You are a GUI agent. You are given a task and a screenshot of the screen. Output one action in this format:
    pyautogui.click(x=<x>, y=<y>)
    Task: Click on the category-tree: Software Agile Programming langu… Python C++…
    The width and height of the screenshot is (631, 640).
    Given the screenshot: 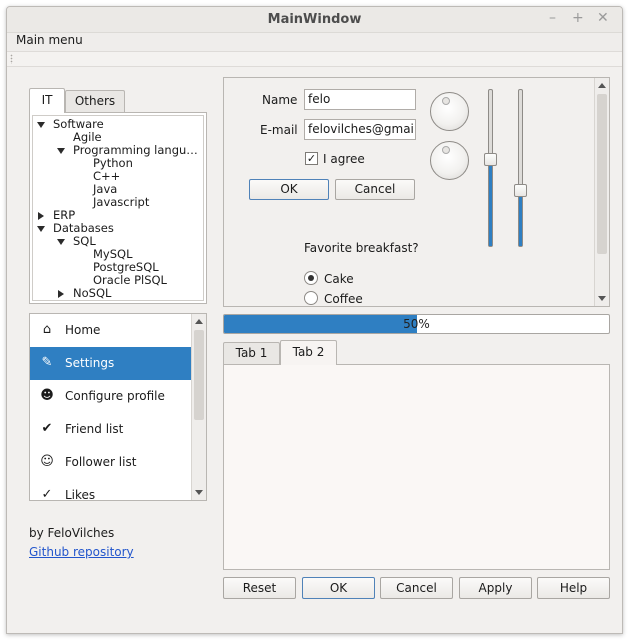 What is the action you would take?
    pyautogui.click(x=118, y=208)
    